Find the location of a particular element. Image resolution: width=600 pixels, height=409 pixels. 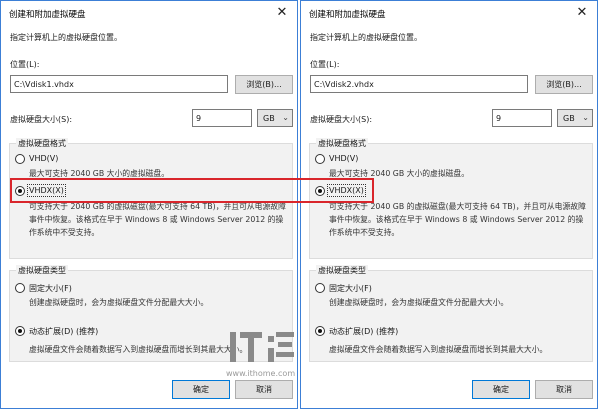

highlight-connector is located at coordinates (11, 182).